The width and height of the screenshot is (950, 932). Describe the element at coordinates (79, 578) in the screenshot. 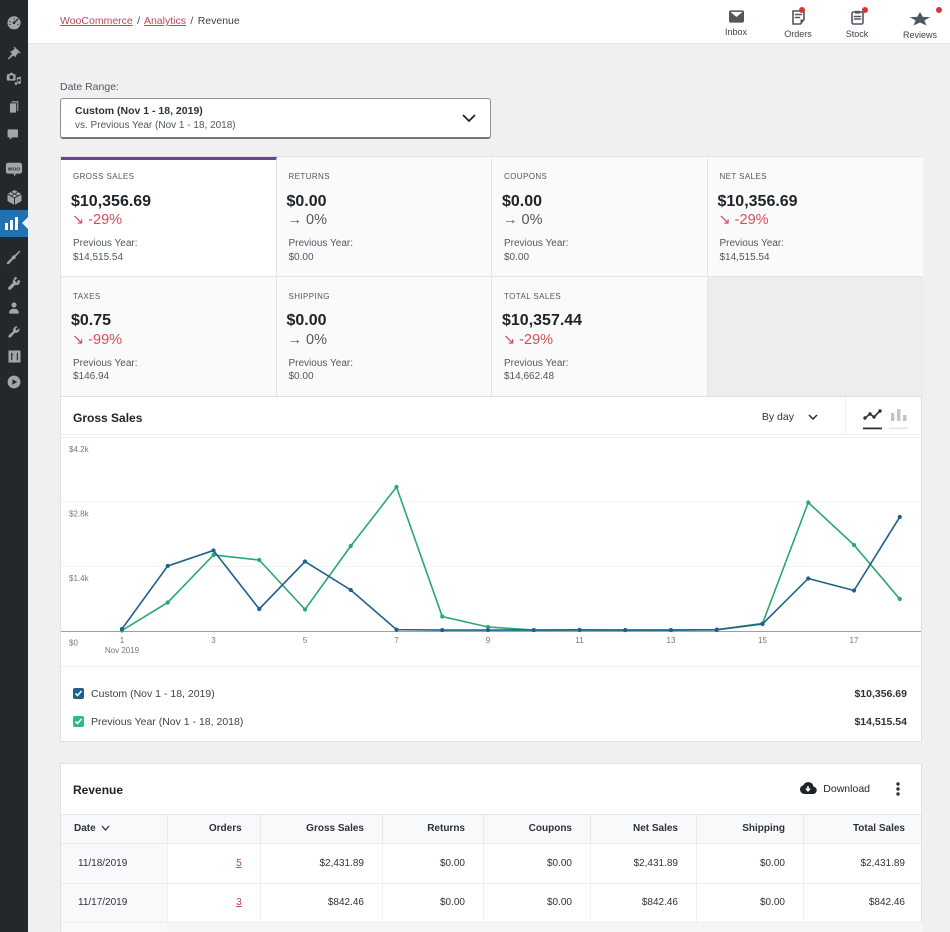

I see `svg-text: $1.4k` at that location.